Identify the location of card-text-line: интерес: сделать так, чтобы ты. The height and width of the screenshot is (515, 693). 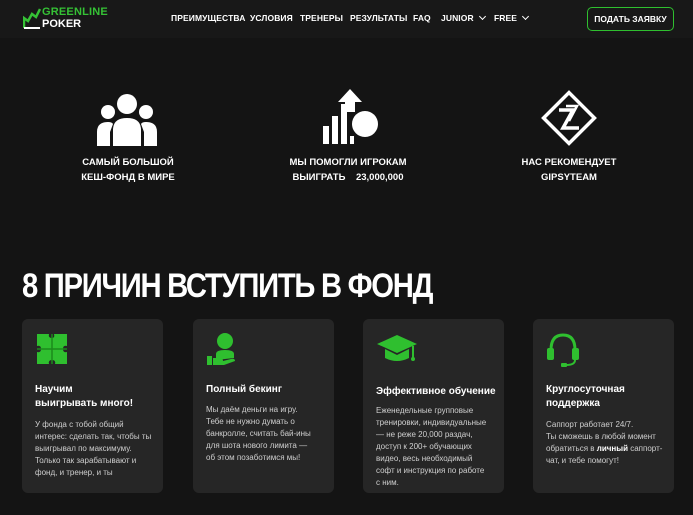
(93, 436).